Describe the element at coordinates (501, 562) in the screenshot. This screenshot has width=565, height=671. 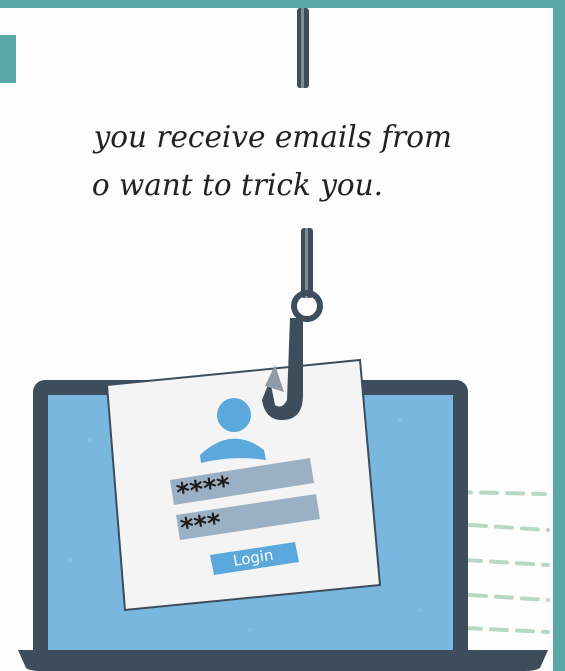
I see `motion-lines` at that location.